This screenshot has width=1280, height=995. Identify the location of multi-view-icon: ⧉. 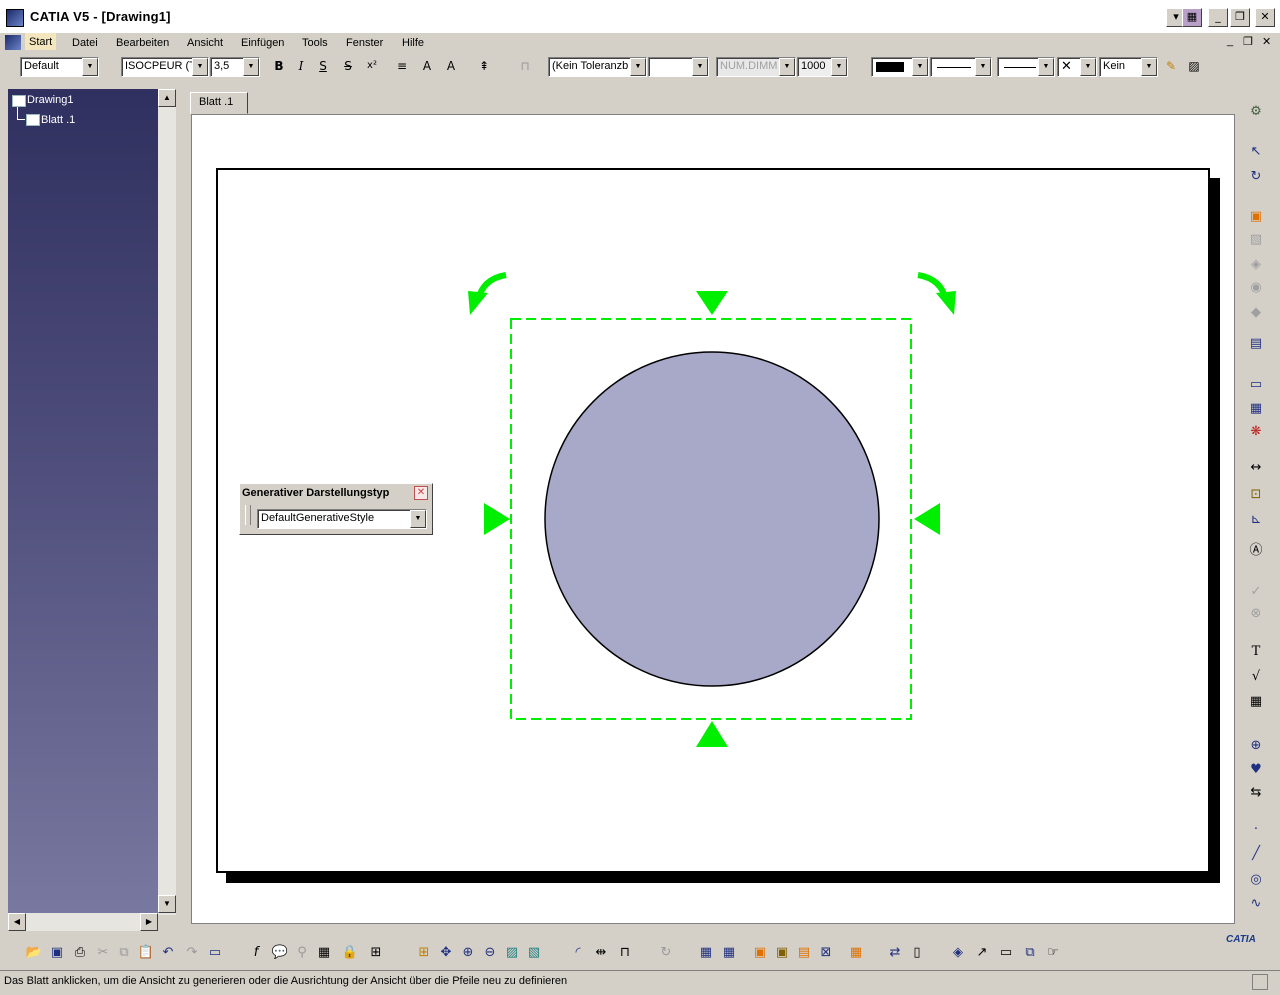
(1030, 953).